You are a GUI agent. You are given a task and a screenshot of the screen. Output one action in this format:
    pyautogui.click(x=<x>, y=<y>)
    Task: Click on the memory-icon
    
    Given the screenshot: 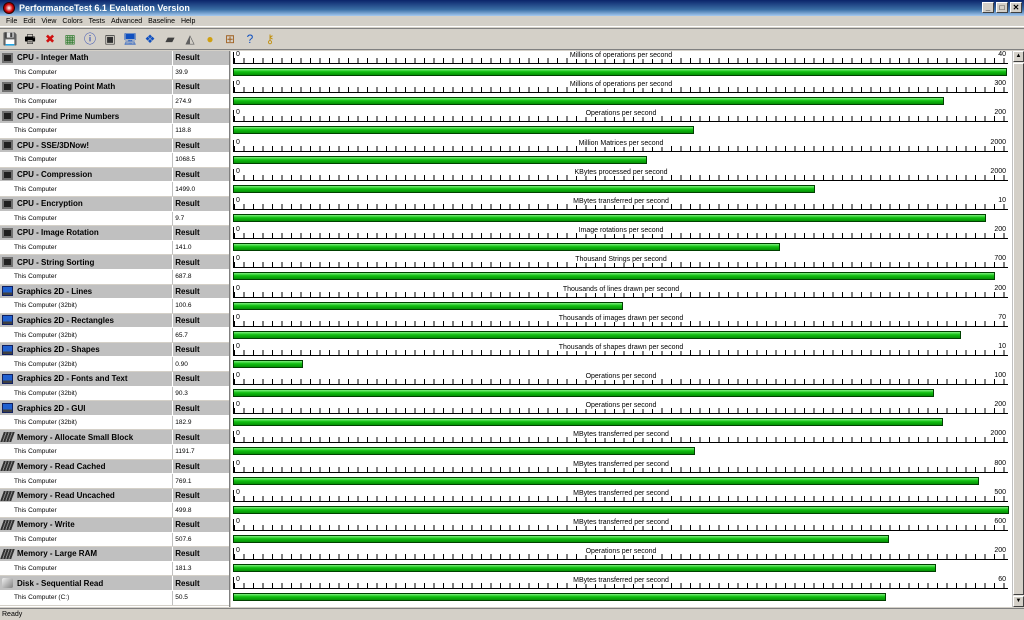 What is the action you would take?
    pyautogui.click(x=7, y=524)
    